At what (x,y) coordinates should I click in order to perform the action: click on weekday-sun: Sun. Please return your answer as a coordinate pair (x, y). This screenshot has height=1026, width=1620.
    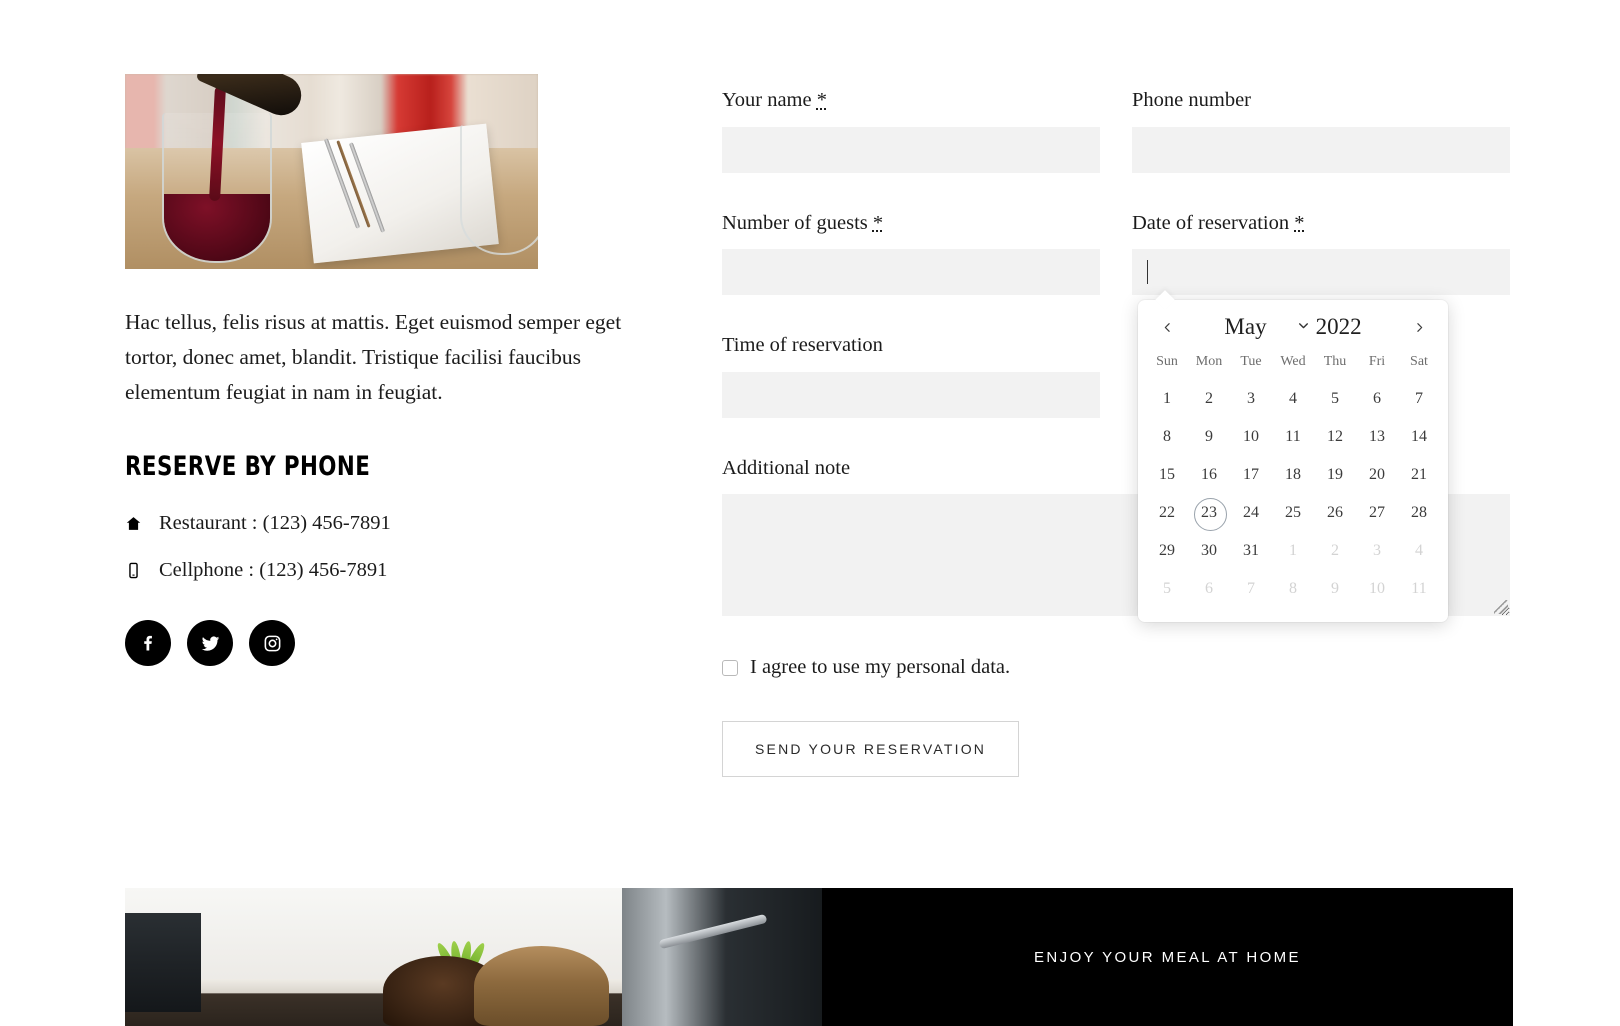
    Looking at the image, I should click on (1167, 361).